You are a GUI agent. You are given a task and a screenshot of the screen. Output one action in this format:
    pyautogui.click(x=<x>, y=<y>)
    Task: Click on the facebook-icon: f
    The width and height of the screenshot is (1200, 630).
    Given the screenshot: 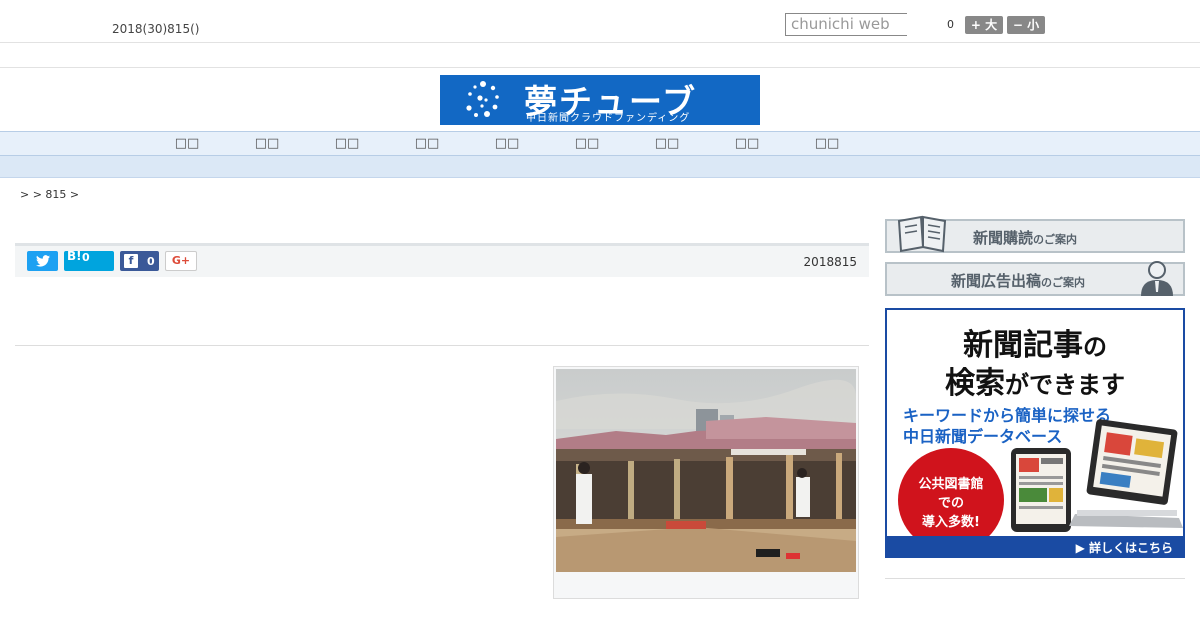 What is the action you would take?
    pyautogui.click(x=131, y=261)
    